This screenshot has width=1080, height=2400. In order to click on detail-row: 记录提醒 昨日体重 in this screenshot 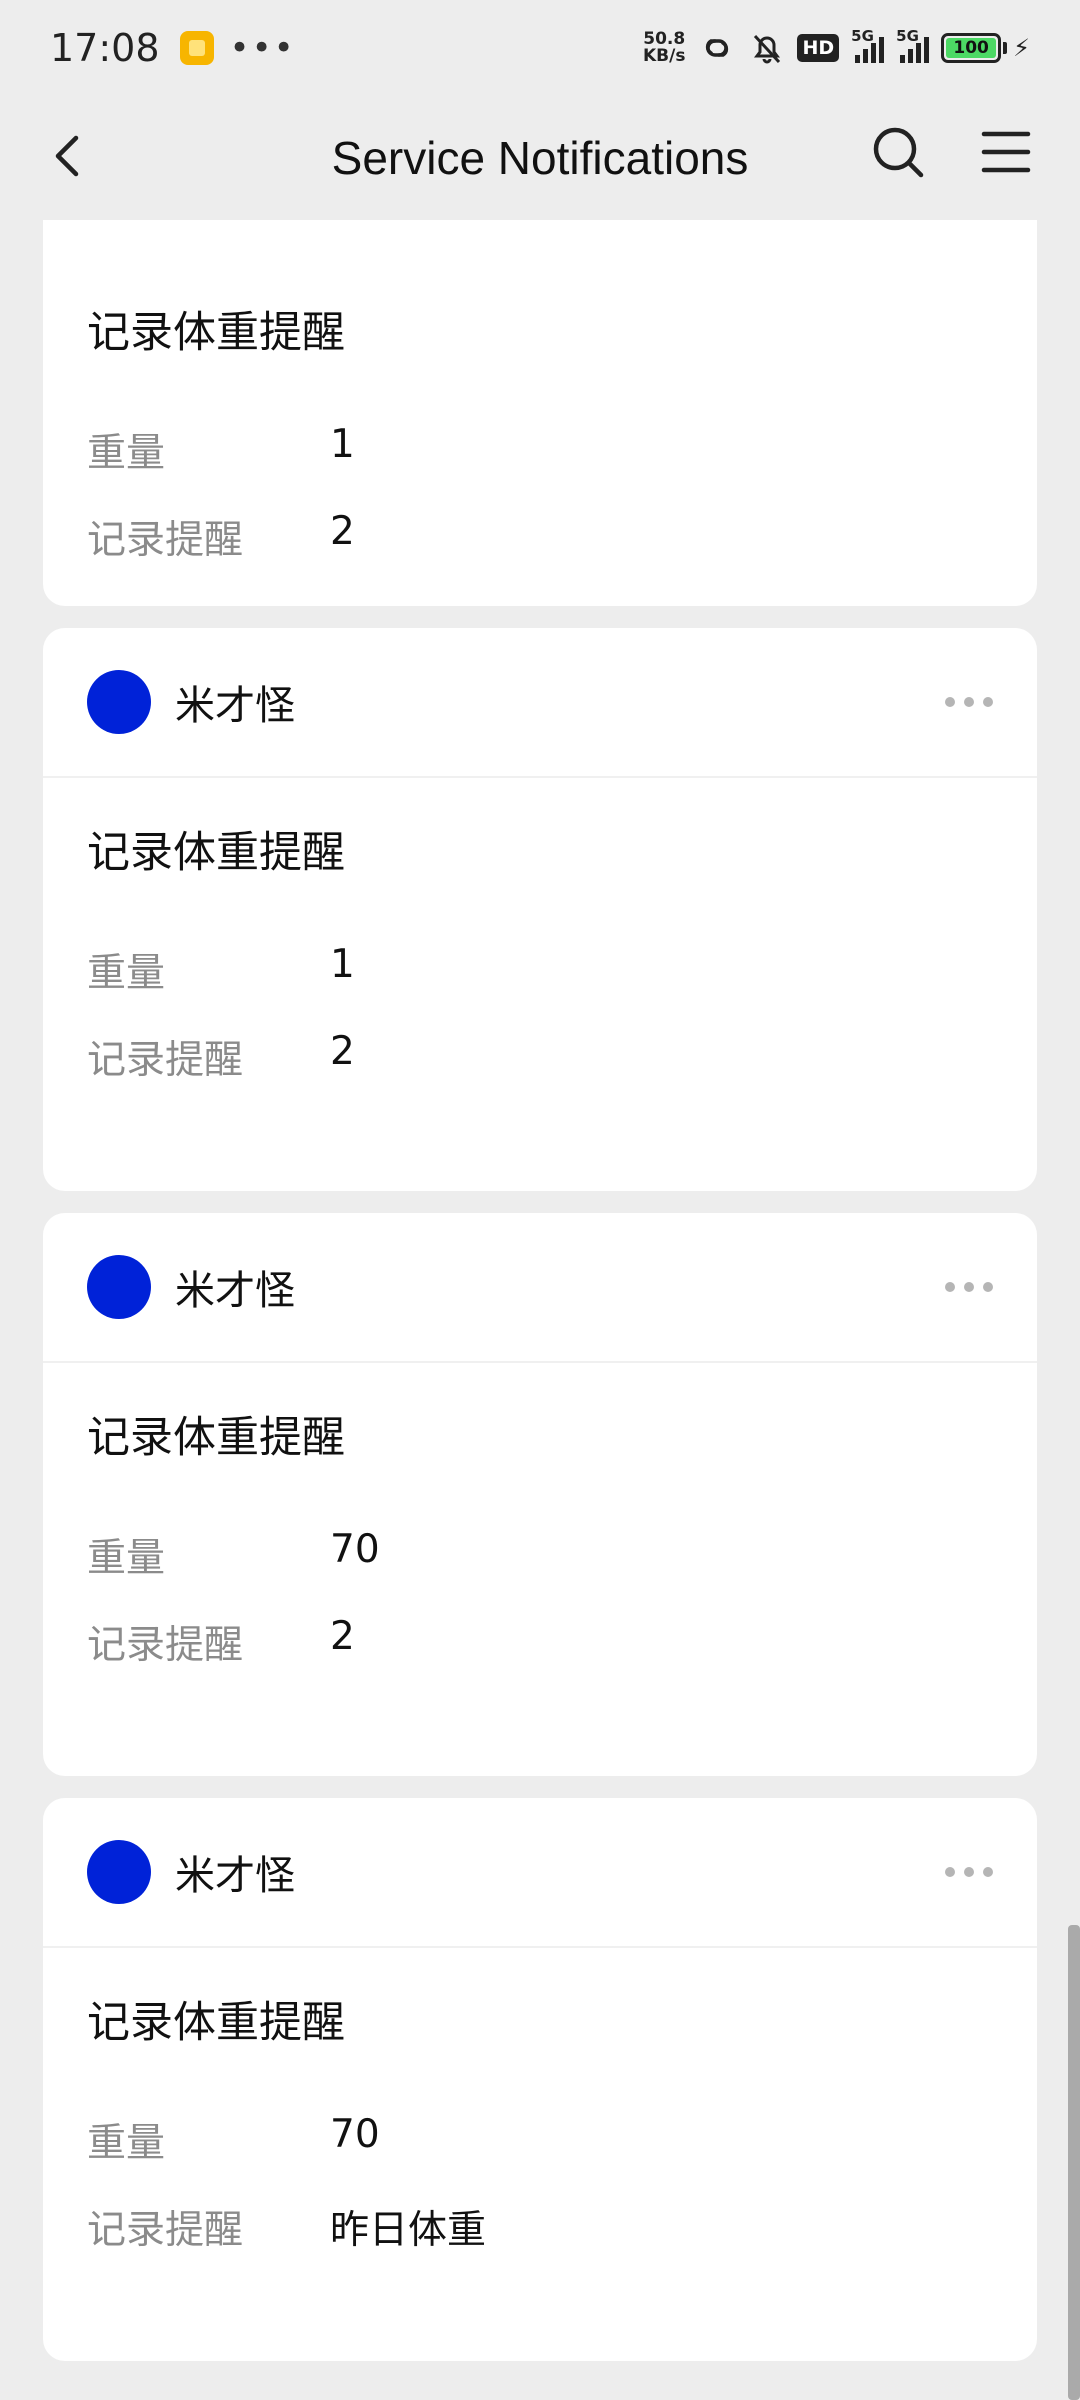, I will do `click(286, 2227)`.